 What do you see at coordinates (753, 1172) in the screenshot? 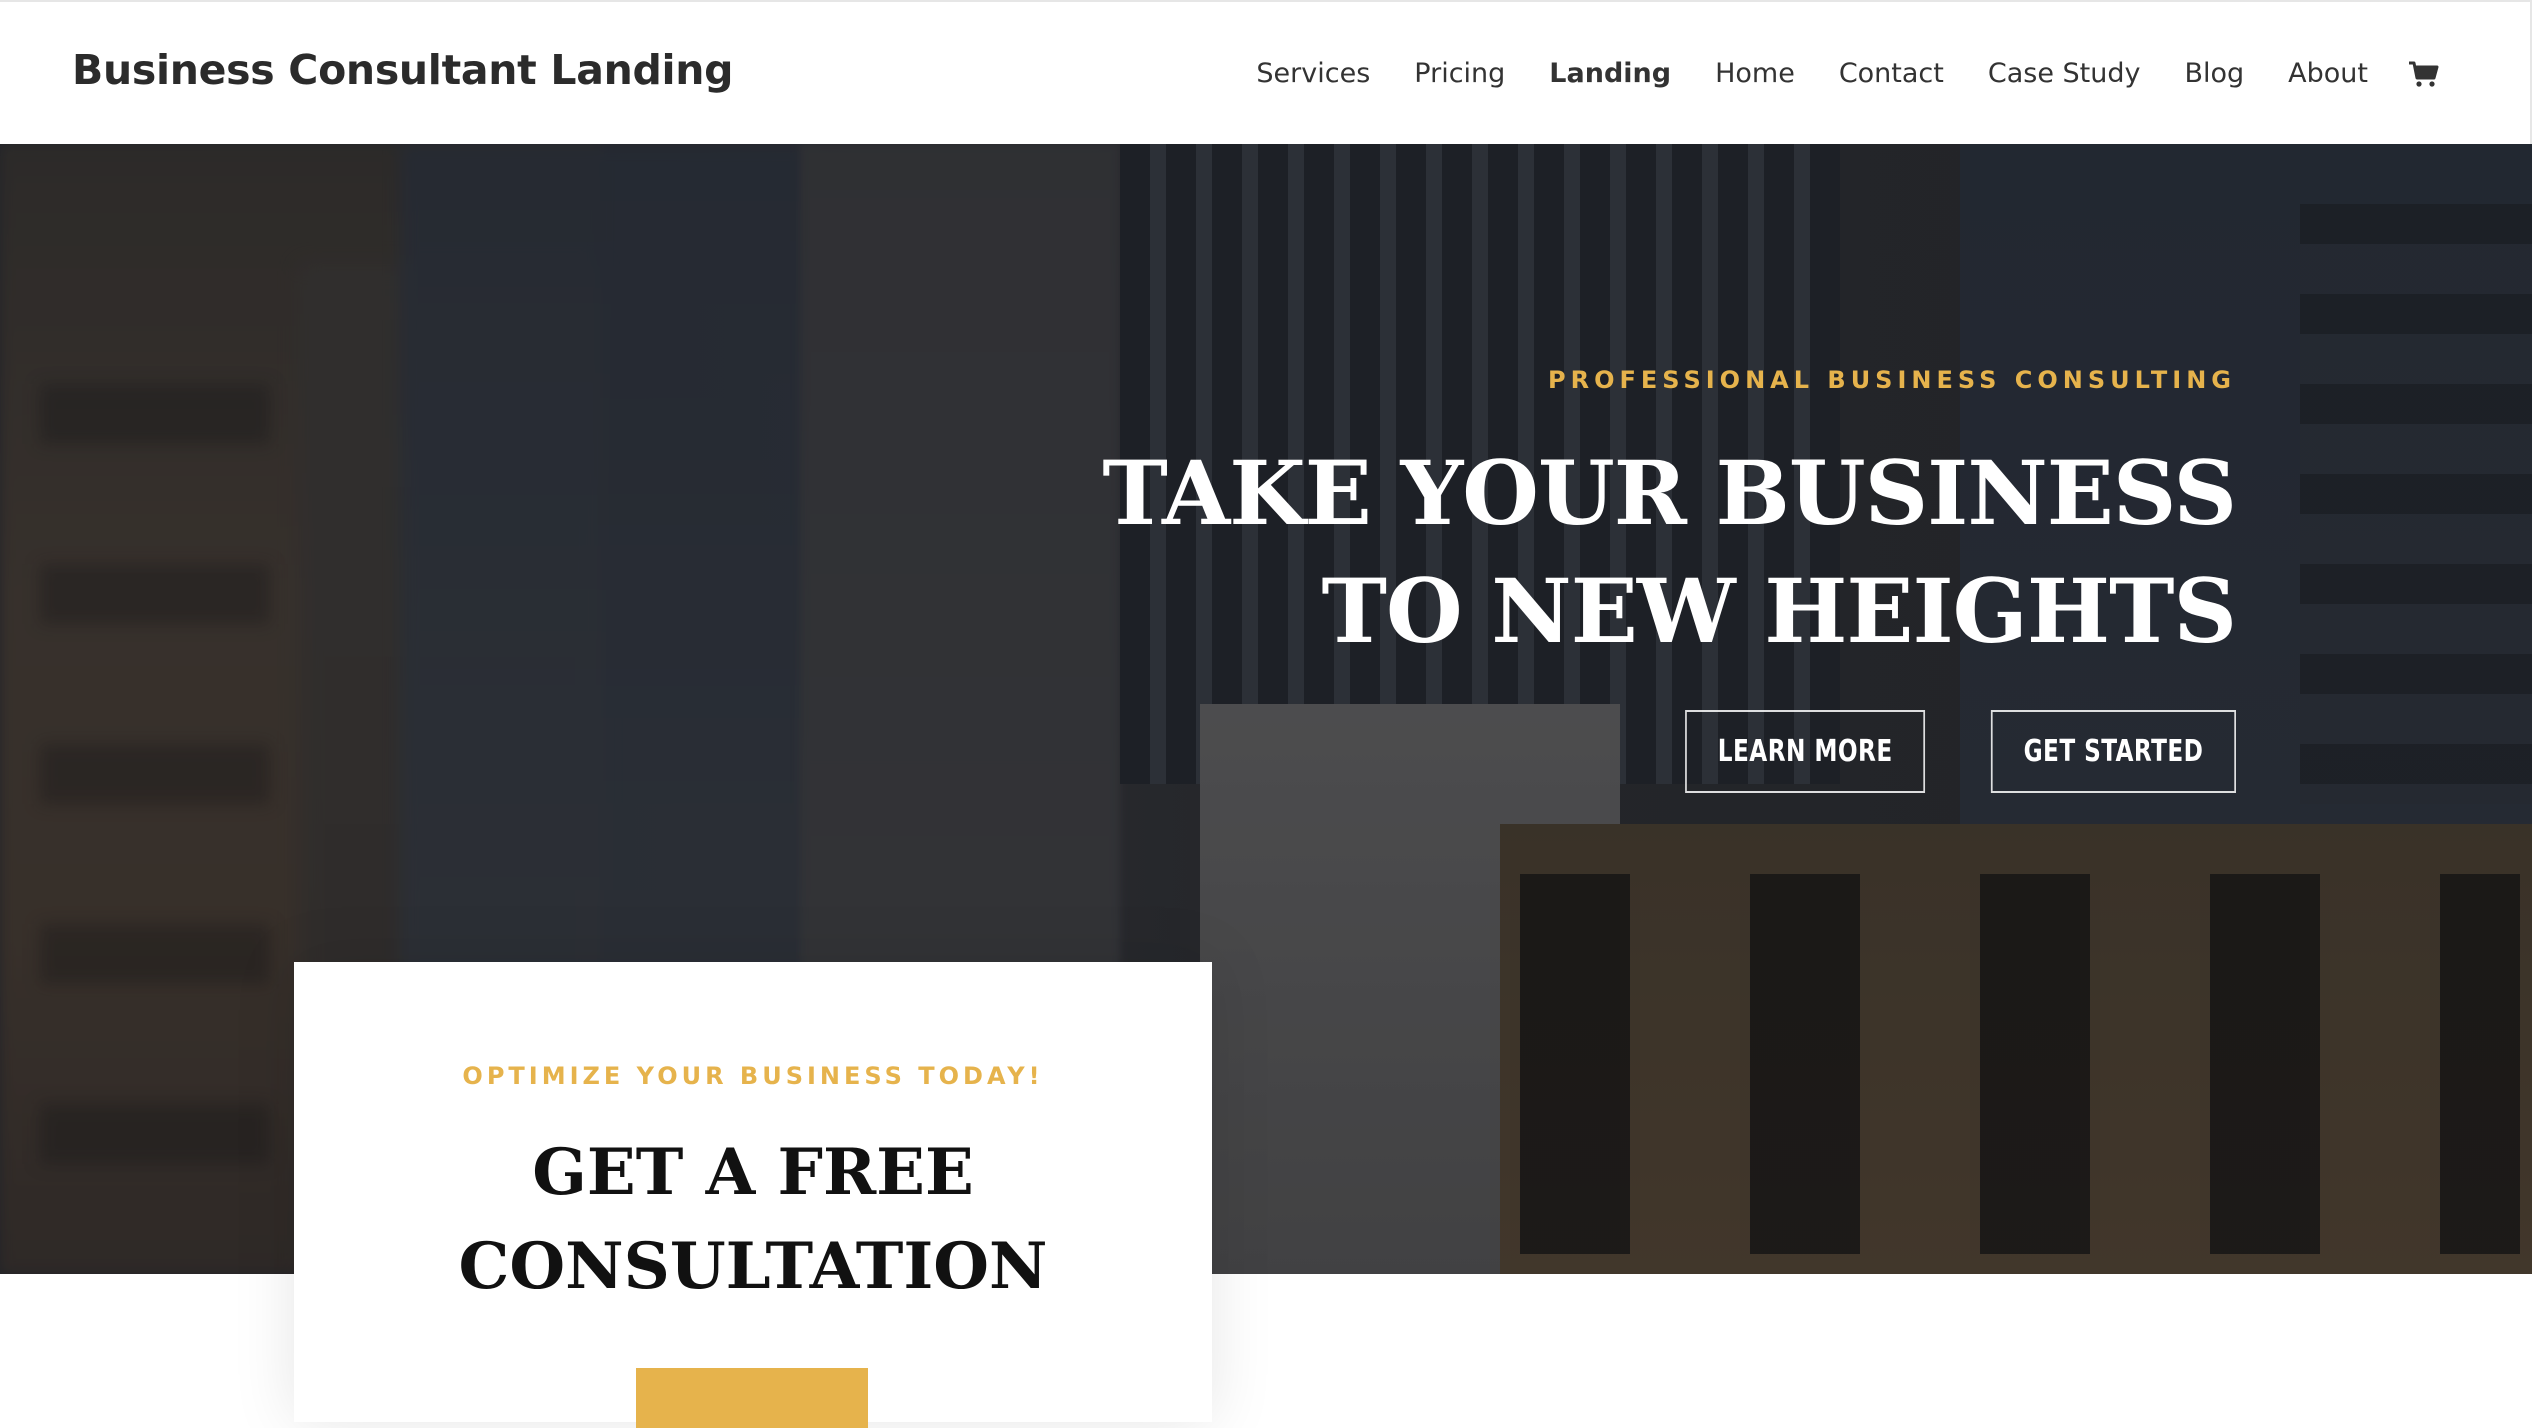
I see `card-title-line-1: GET A FREE` at bounding box center [753, 1172].